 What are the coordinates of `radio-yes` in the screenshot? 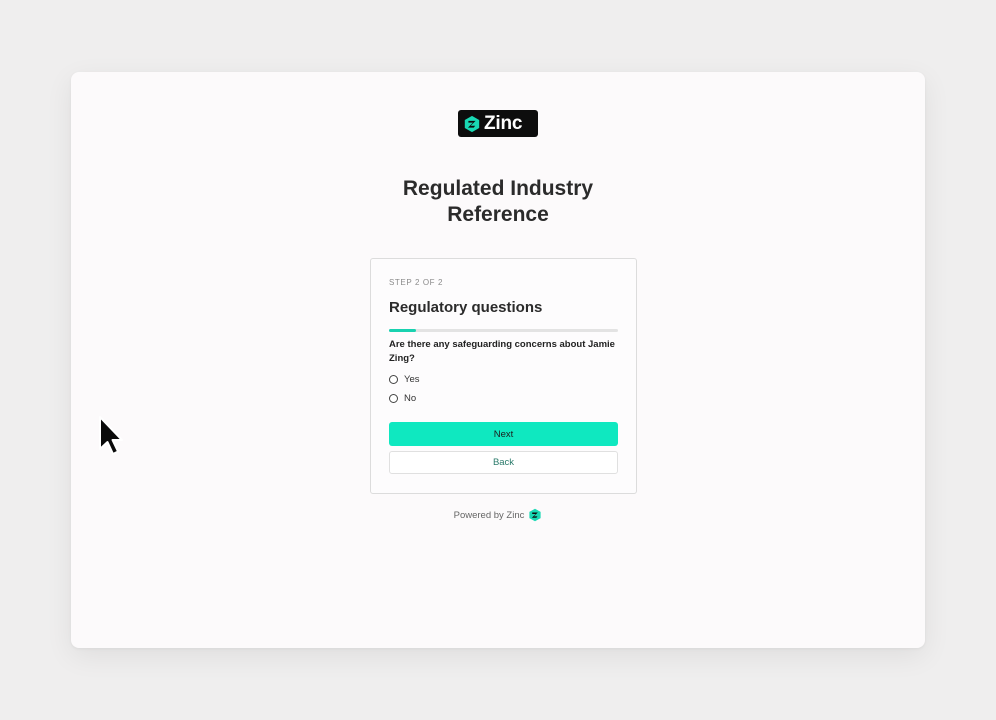 It's located at (393, 379).